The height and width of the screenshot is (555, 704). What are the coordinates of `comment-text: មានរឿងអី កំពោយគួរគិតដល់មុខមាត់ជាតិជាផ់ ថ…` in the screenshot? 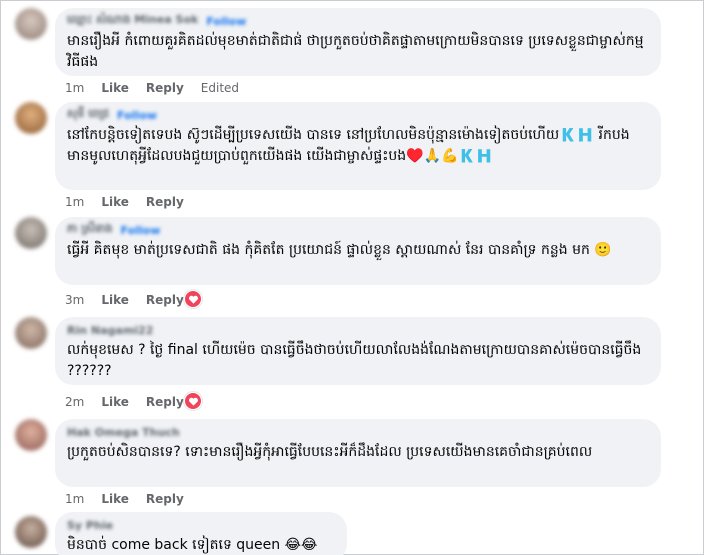 It's located at (355, 51).